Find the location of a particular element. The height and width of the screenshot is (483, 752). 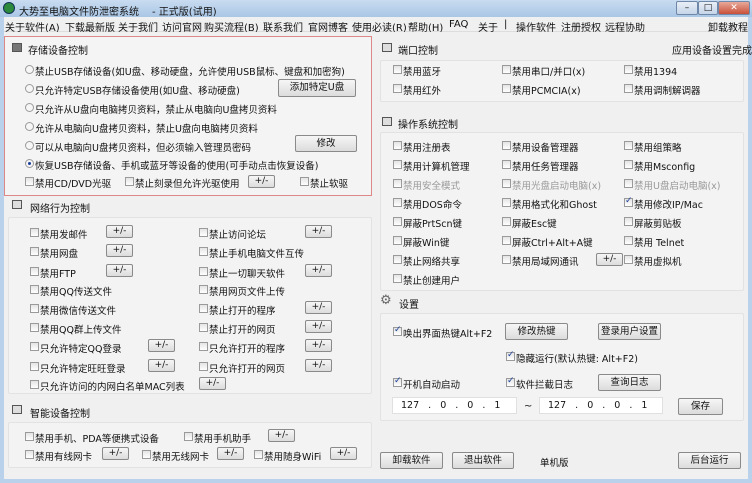

wifi-plus-minus-button: +/- is located at coordinates (343, 453).